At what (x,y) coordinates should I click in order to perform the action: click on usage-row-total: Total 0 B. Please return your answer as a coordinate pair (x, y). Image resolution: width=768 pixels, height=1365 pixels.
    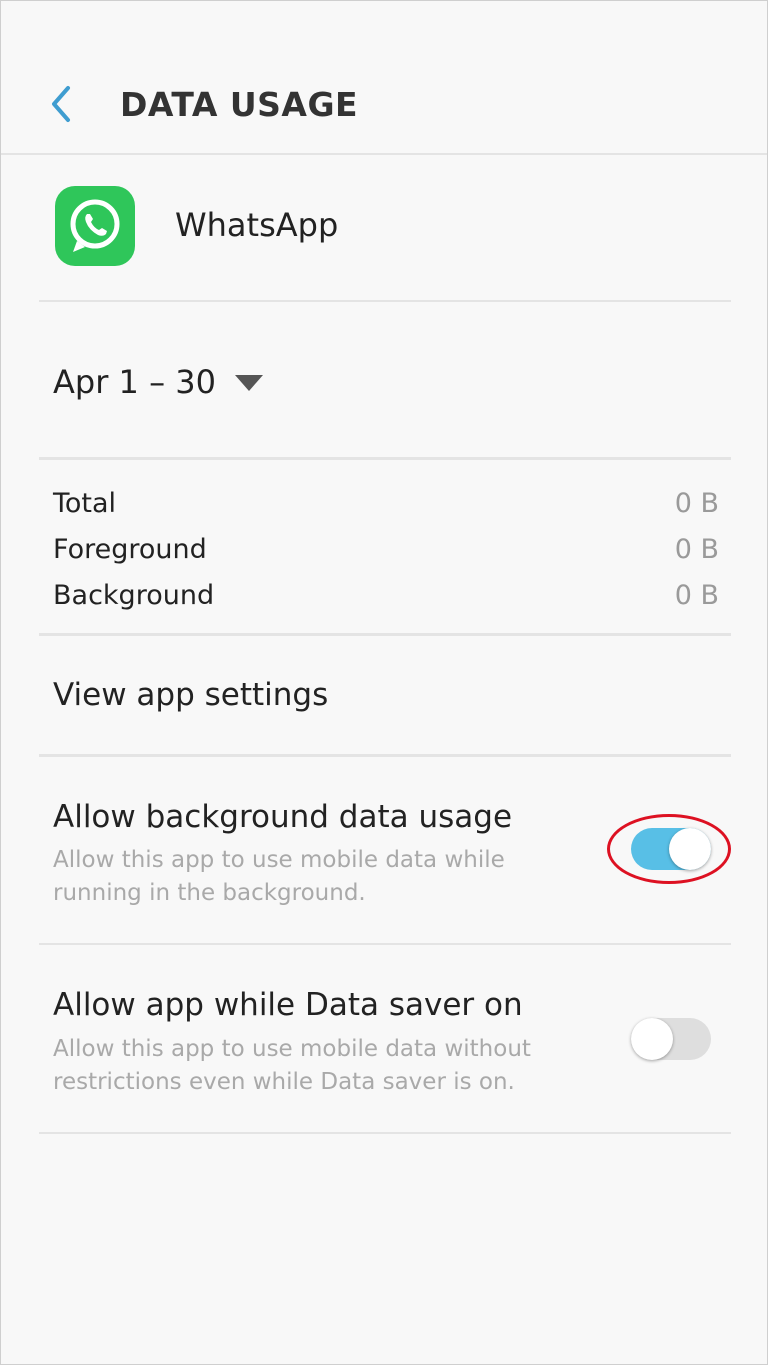
    Looking at the image, I should click on (386, 508).